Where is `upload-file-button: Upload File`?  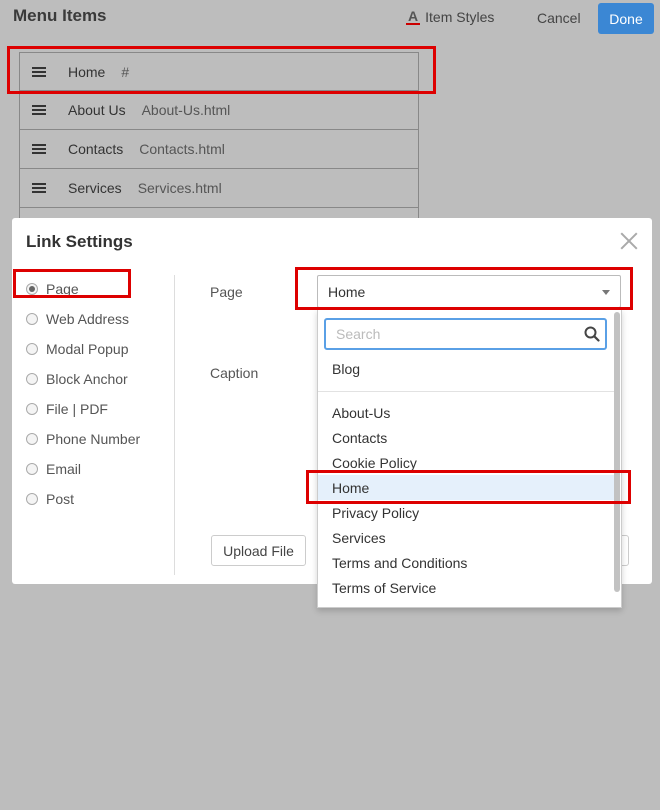
upload-file-button: Upload File is located at coordinates (258, 550).